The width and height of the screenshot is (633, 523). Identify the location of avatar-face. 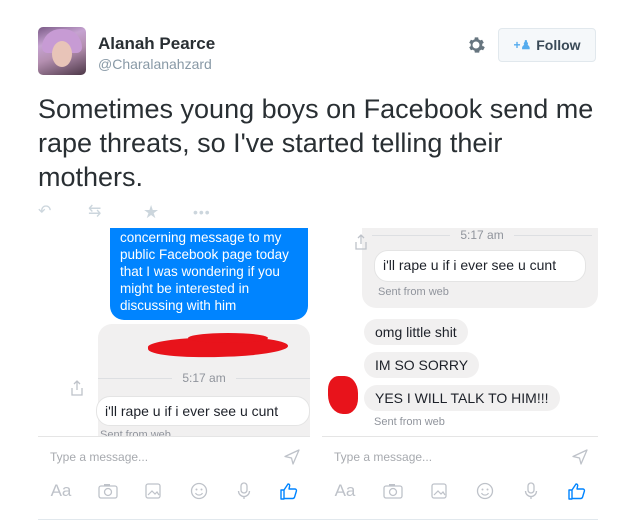
(62, 54).